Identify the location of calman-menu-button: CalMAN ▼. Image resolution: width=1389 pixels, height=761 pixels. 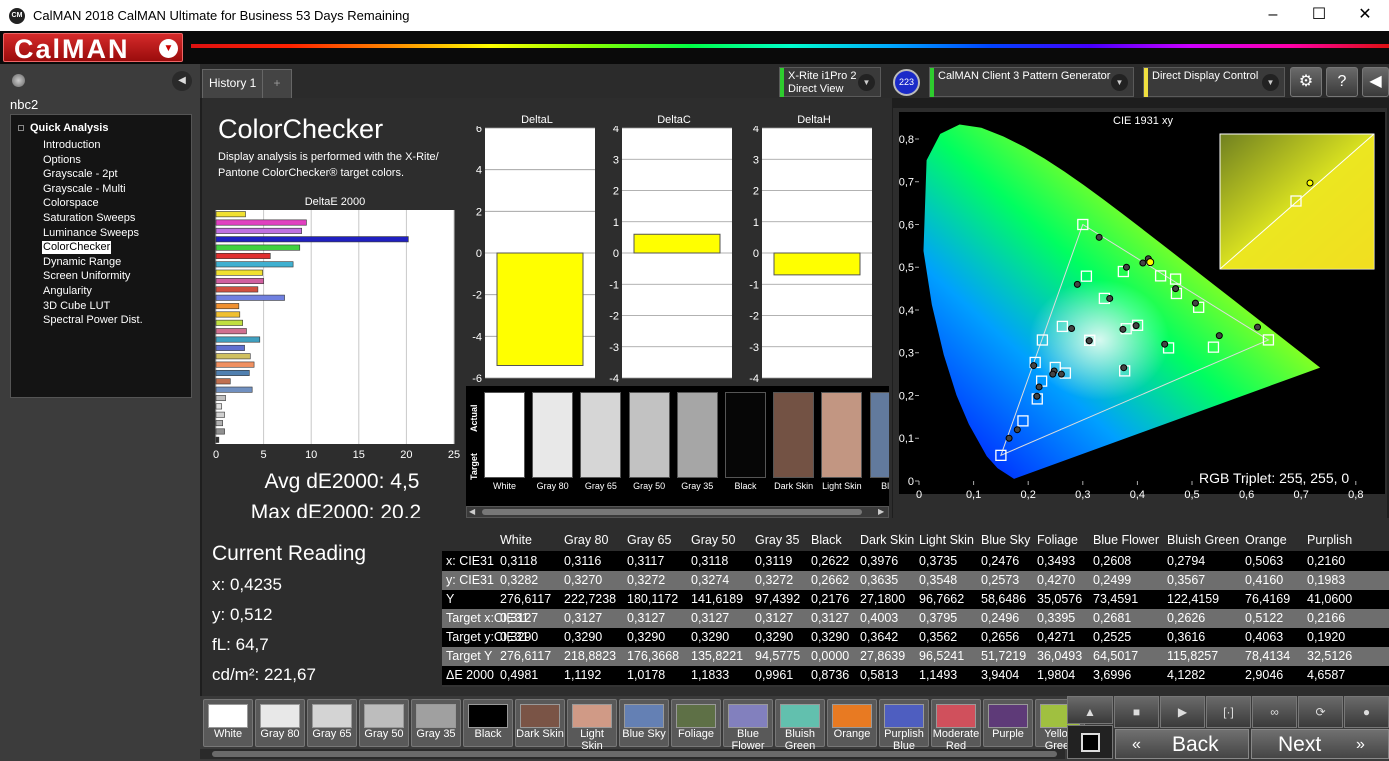
(93, 48).